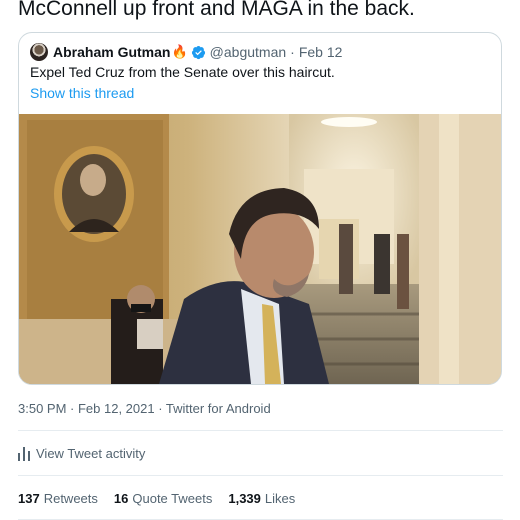 This screenshot has height=520, width=520. I want to click on quoted-tweet-date: Feb 12, so click(321, 52).